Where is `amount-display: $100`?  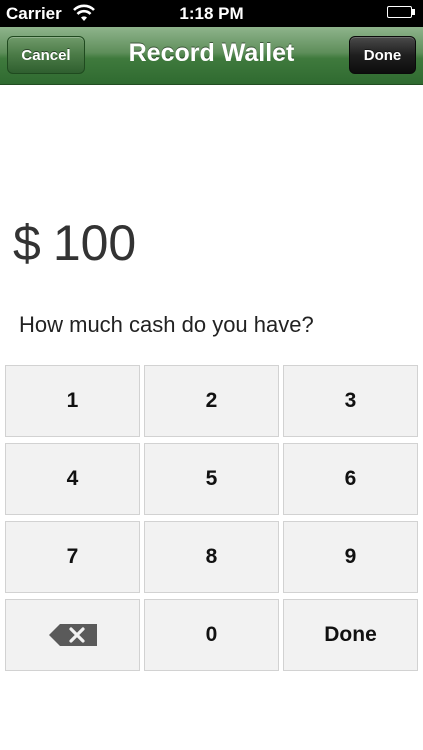
amount-display: $100 is located at coordinates (74, 243).